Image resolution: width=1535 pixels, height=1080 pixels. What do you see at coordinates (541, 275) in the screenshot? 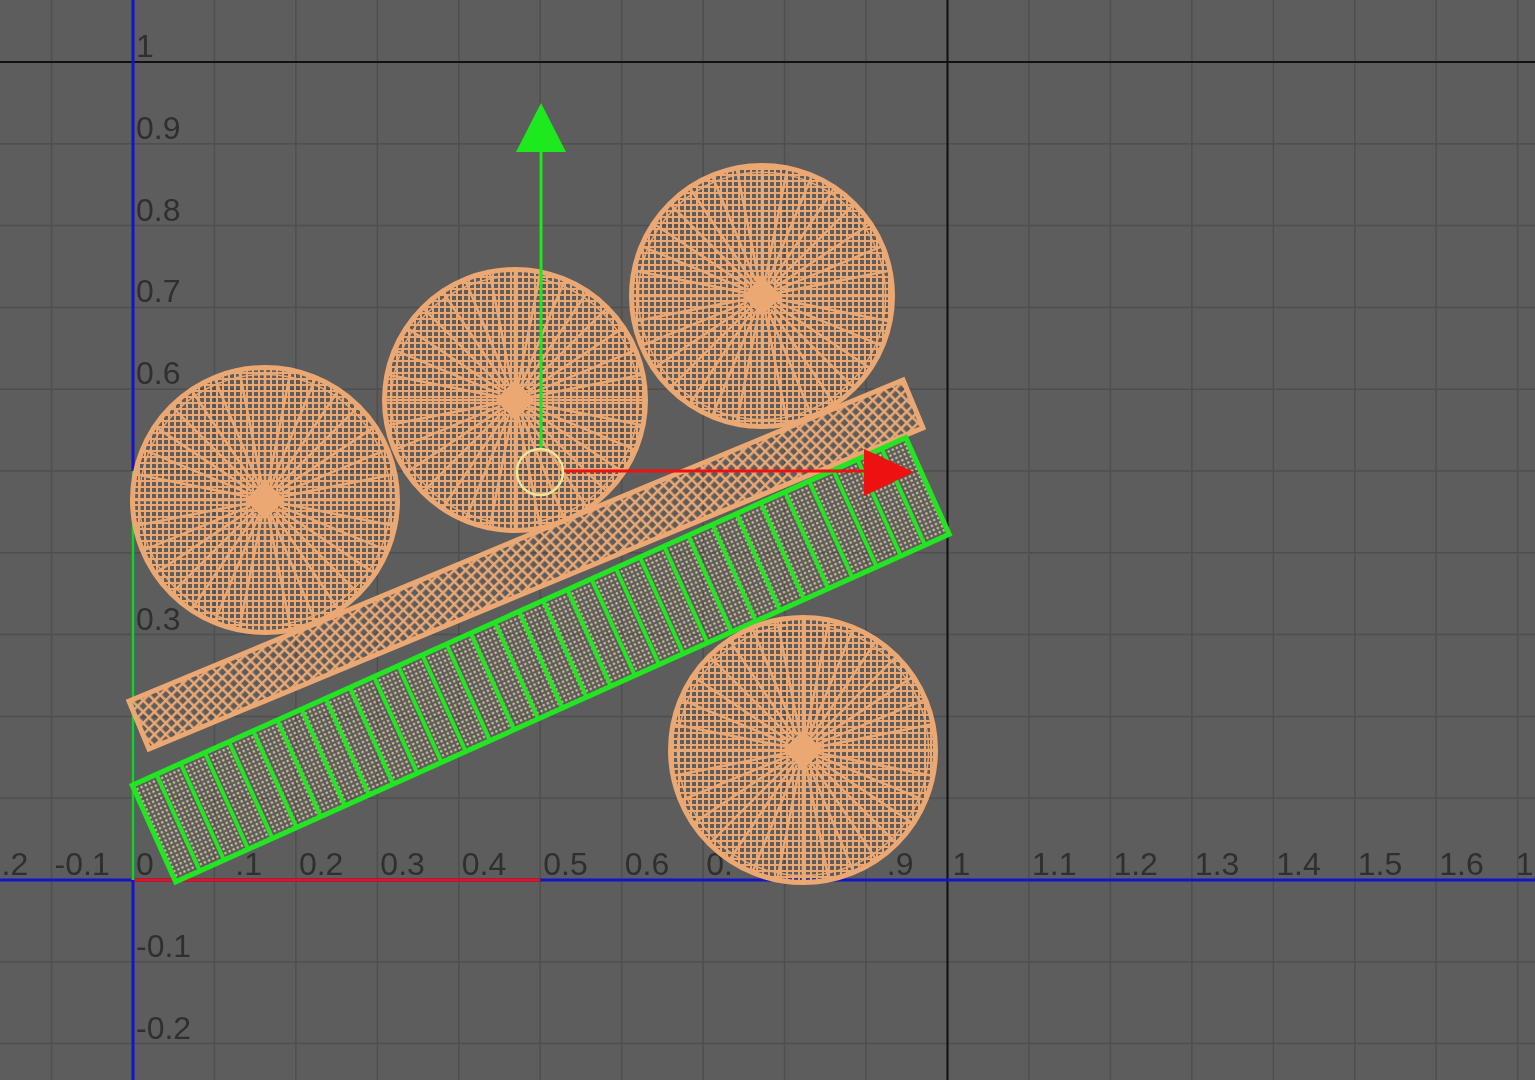
I see `vertical-move-arrow` at bounding box center [541, 275].